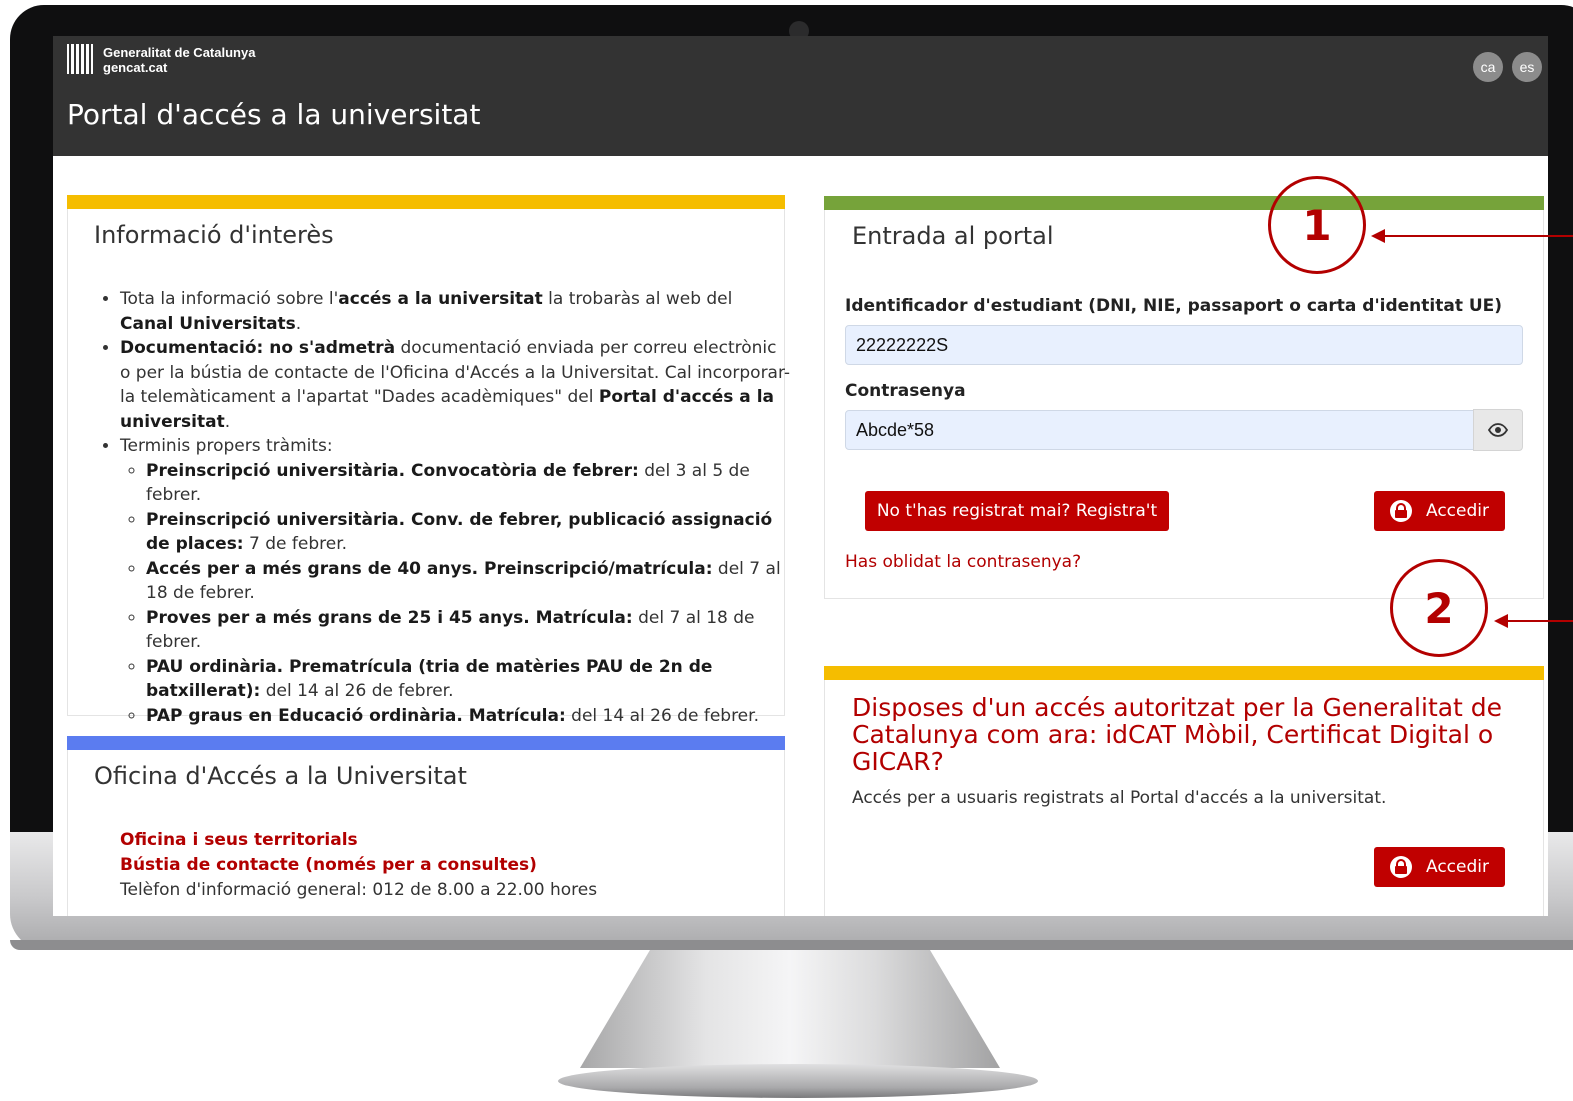  I want to click on certificate-login-button: Accedir, so click(1439, 867).